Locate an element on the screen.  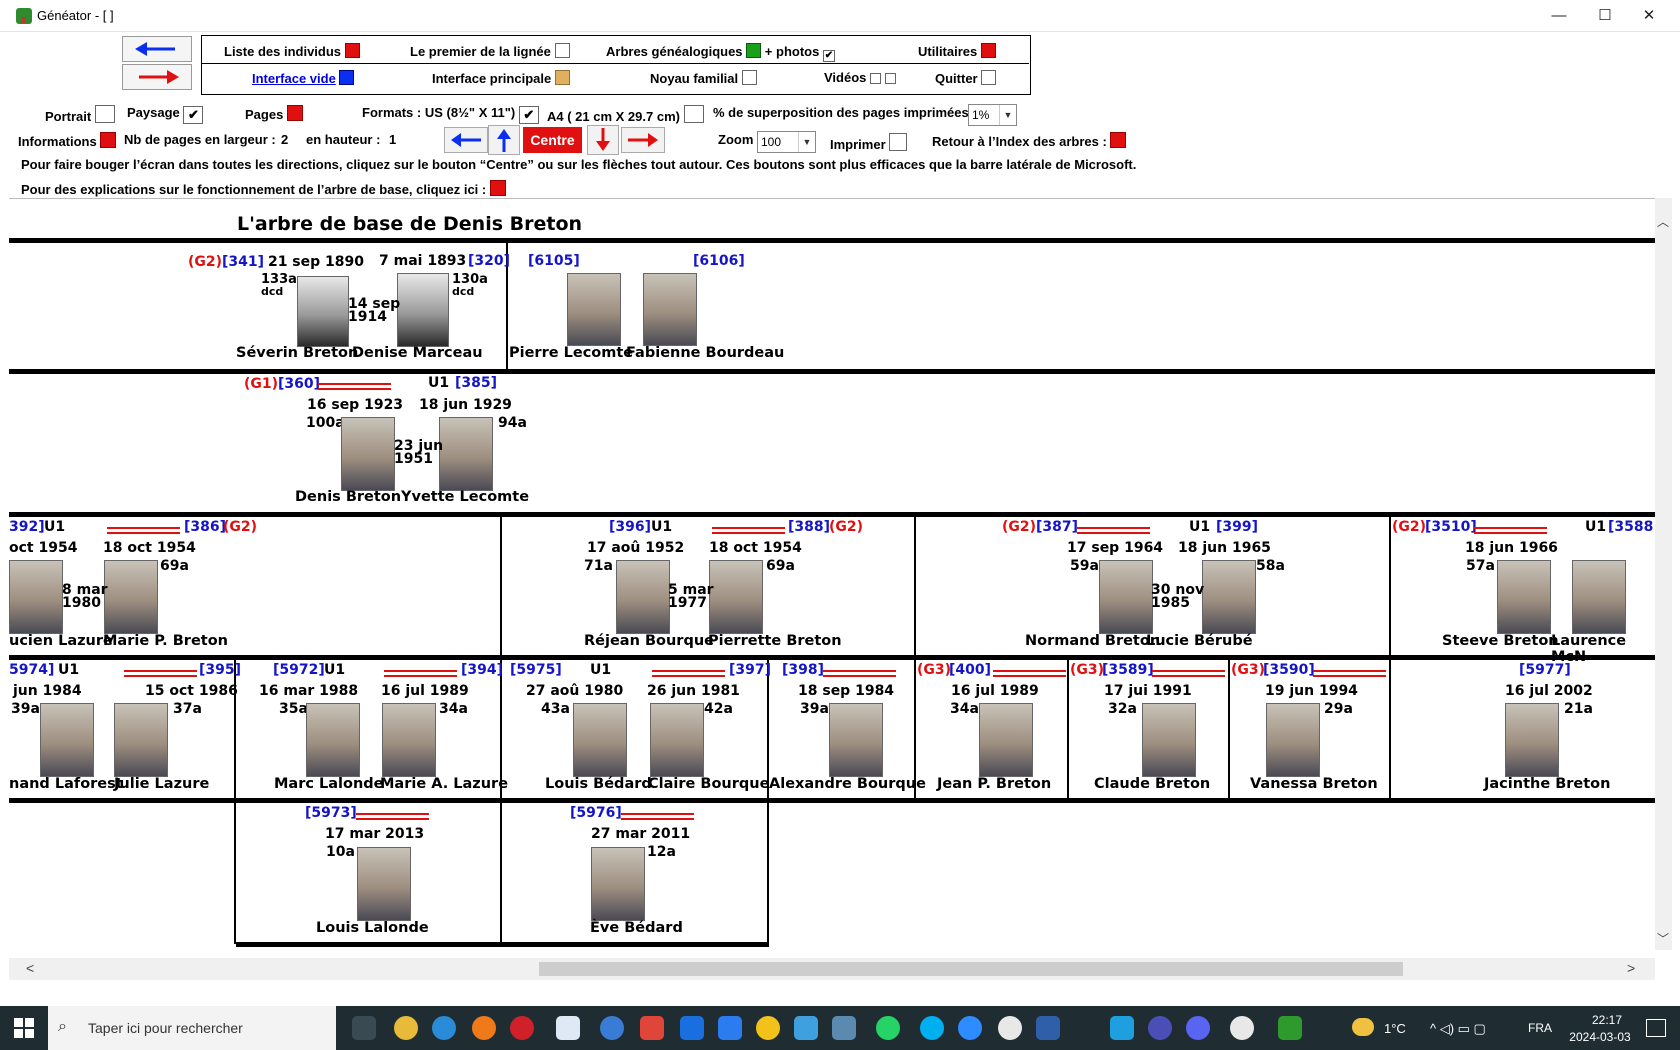
ref-label: [320] is located at coordinates (489, 261).